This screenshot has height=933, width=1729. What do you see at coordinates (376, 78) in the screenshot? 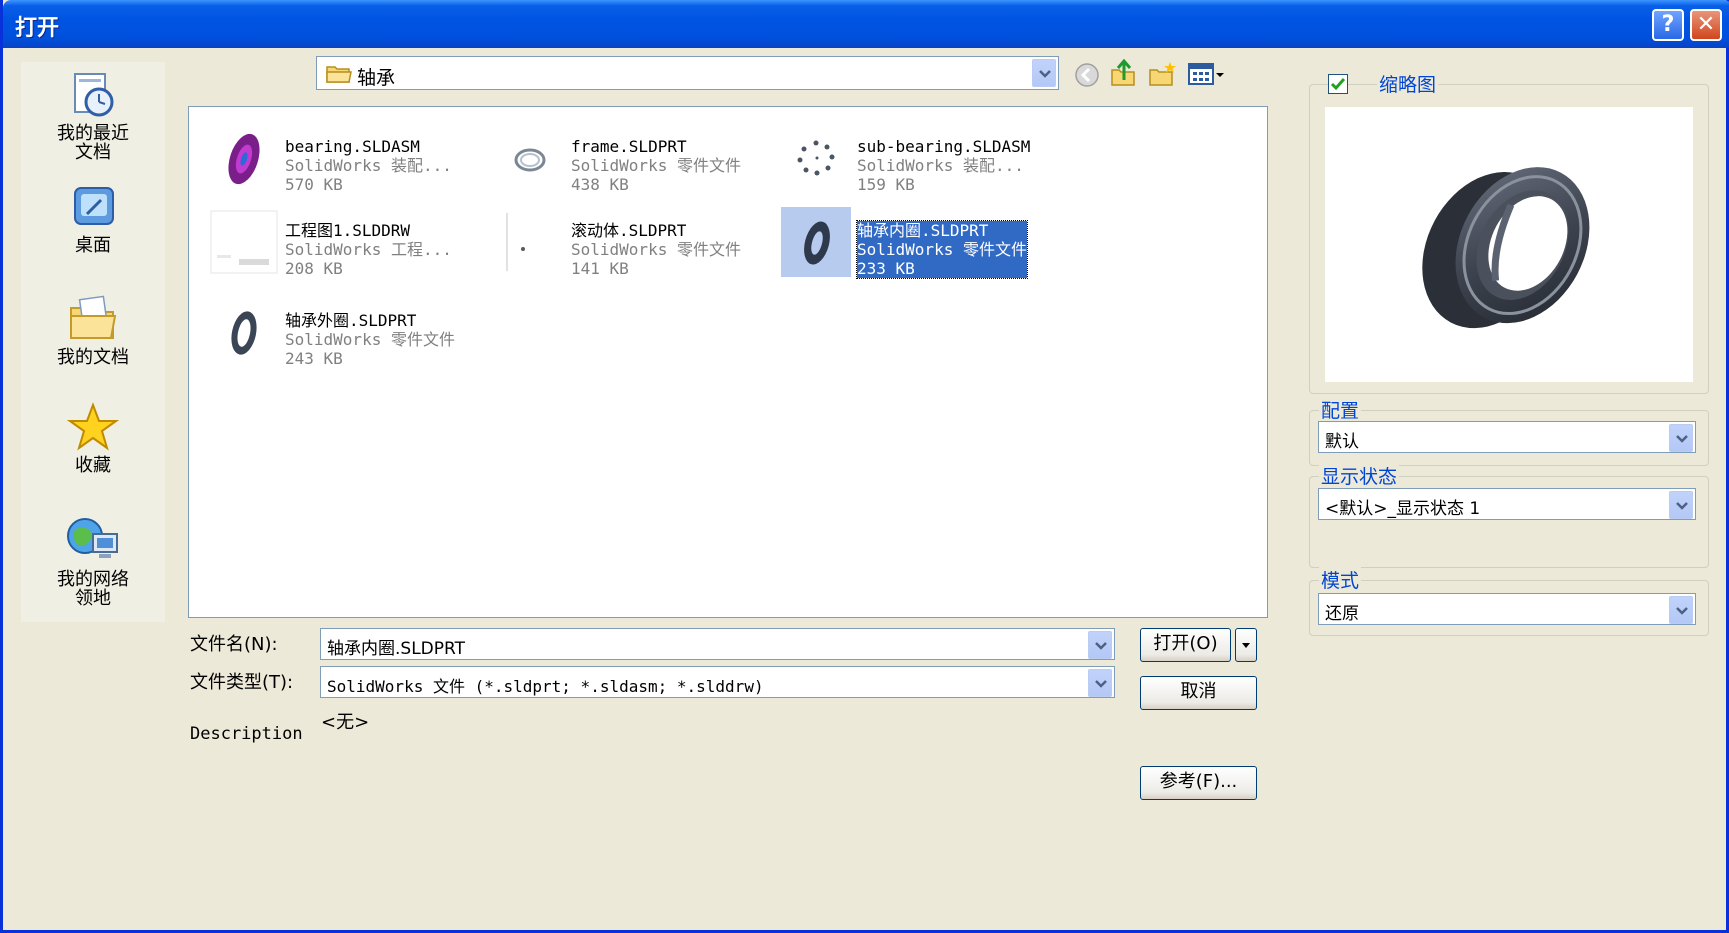
I see `look-in-value: 轴承` at bounding box center [376, 78].